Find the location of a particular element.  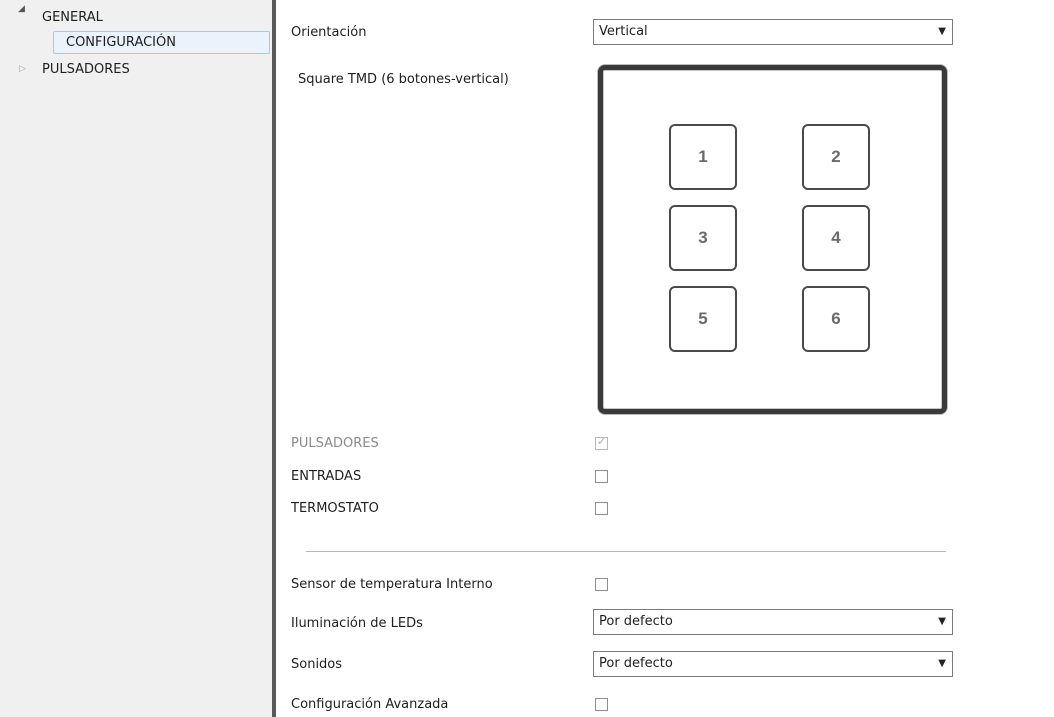

check-icon: ✓ is located at coordinates (602, 441).